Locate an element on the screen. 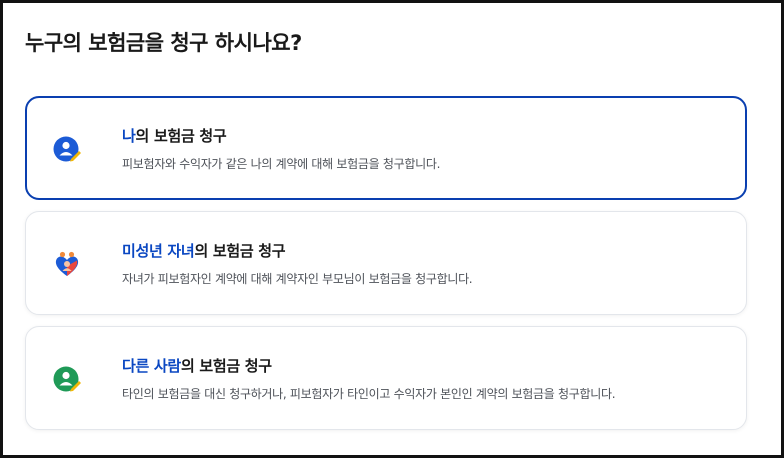  option-description: 자녀가 피보험자인 계약에 대해 계약자인 부모님이 보험금을 청구합니다. is located at coordinates (297, 279).